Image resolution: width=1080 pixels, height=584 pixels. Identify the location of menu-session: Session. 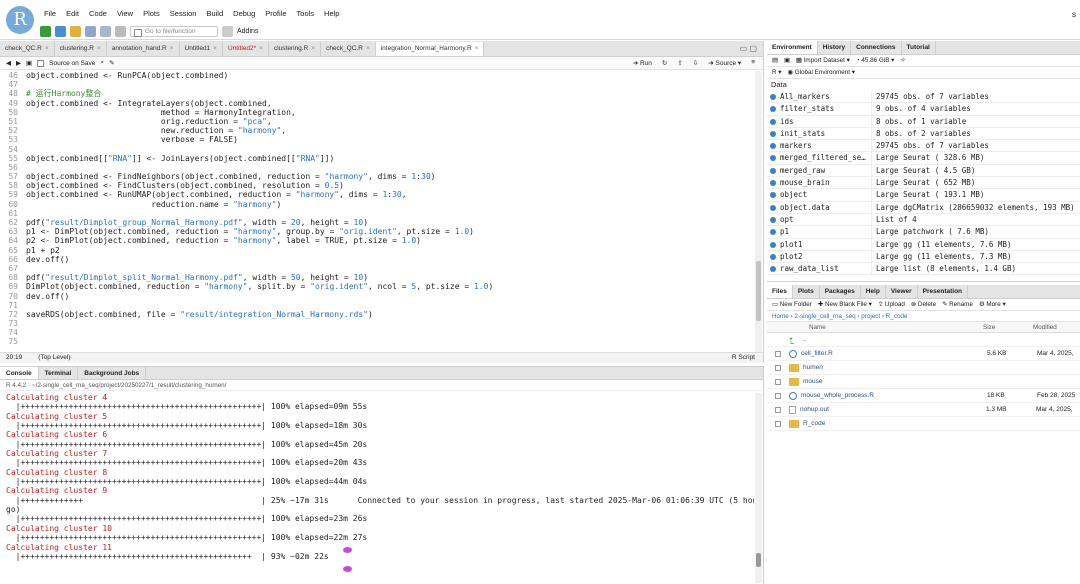
(183, 13).